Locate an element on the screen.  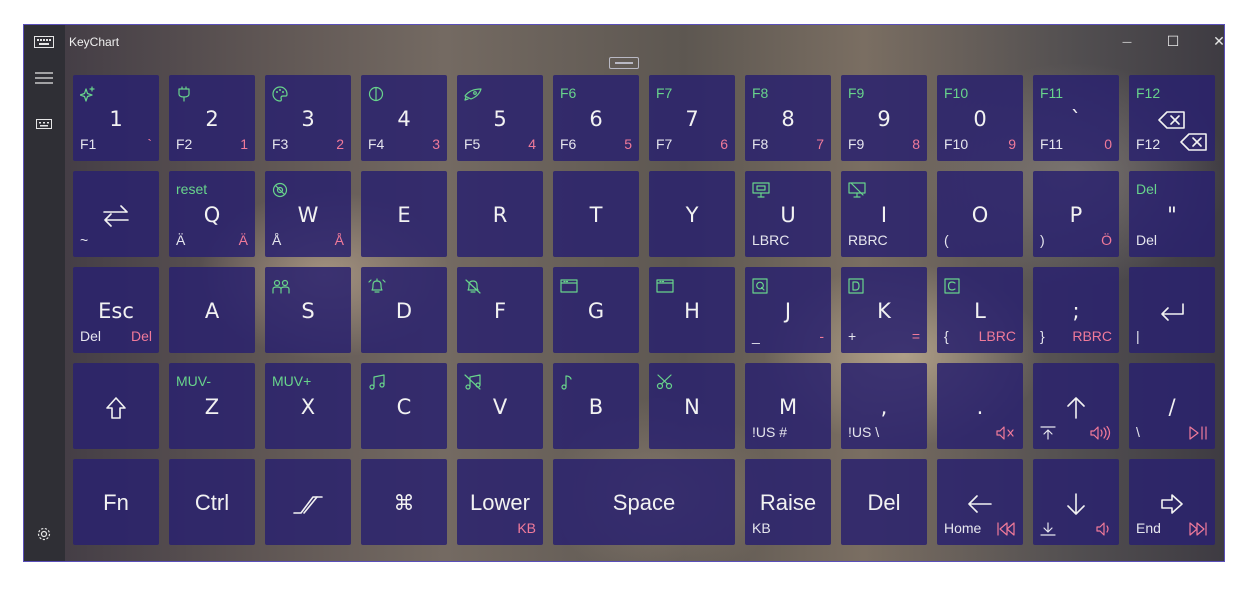
key-r5c9-del: Del is located at coordinates (884, 502).